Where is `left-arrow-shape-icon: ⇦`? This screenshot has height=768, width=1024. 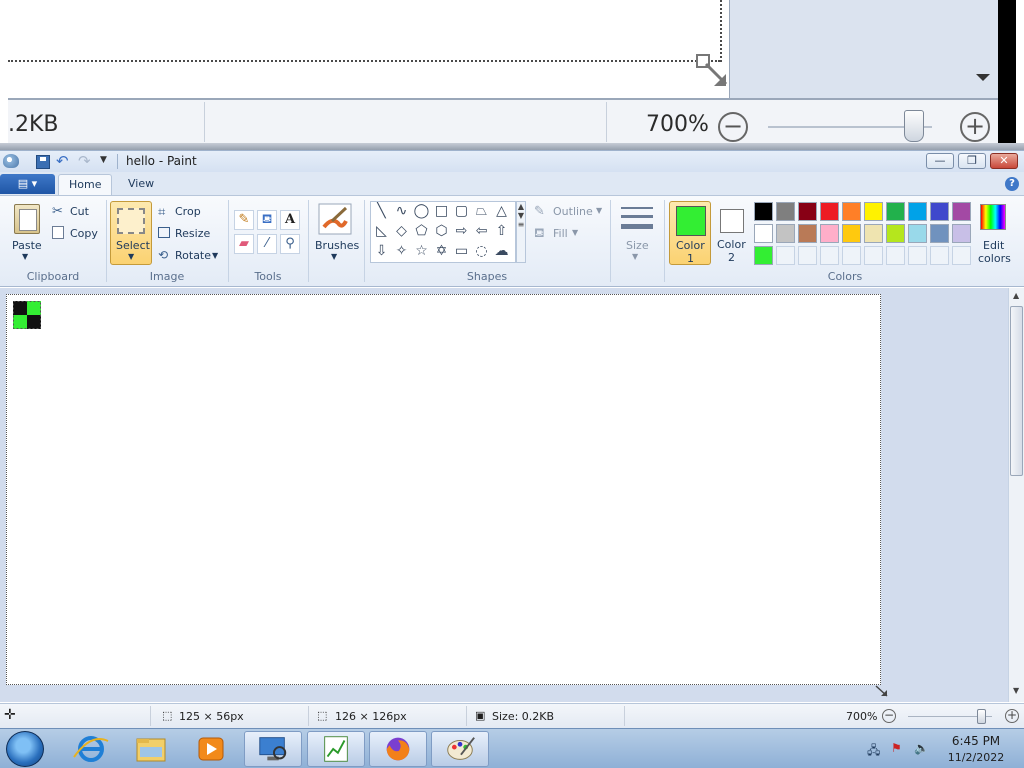
left-arrow-shape-icon: ⇦ is located at coordinates (481, 231).